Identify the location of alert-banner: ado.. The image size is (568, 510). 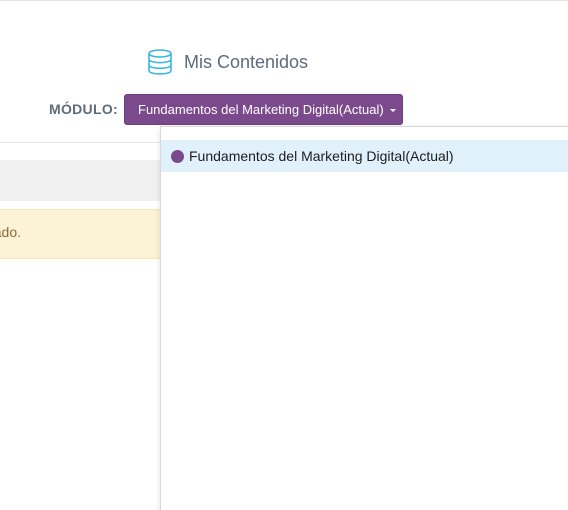
(80, 234).